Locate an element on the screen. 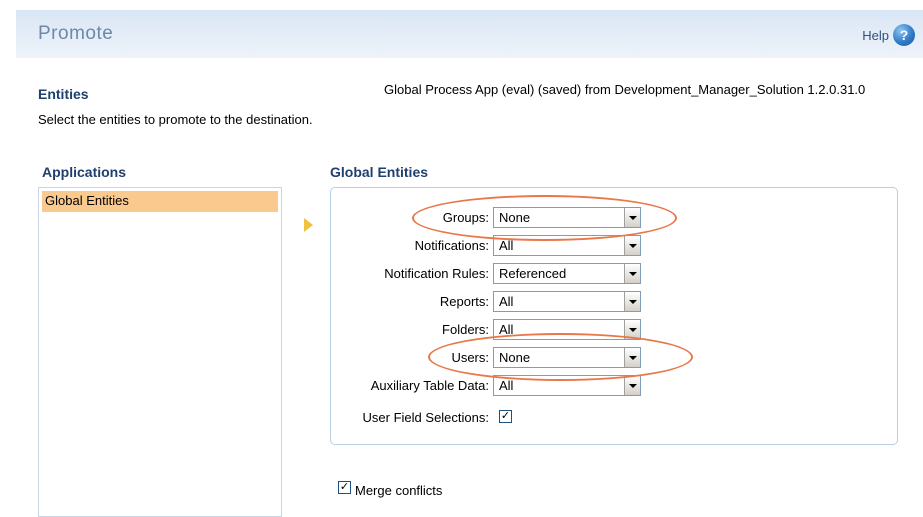 The image size is (923, 517). reports-label: Reports: is located at coordinates (464, 301).